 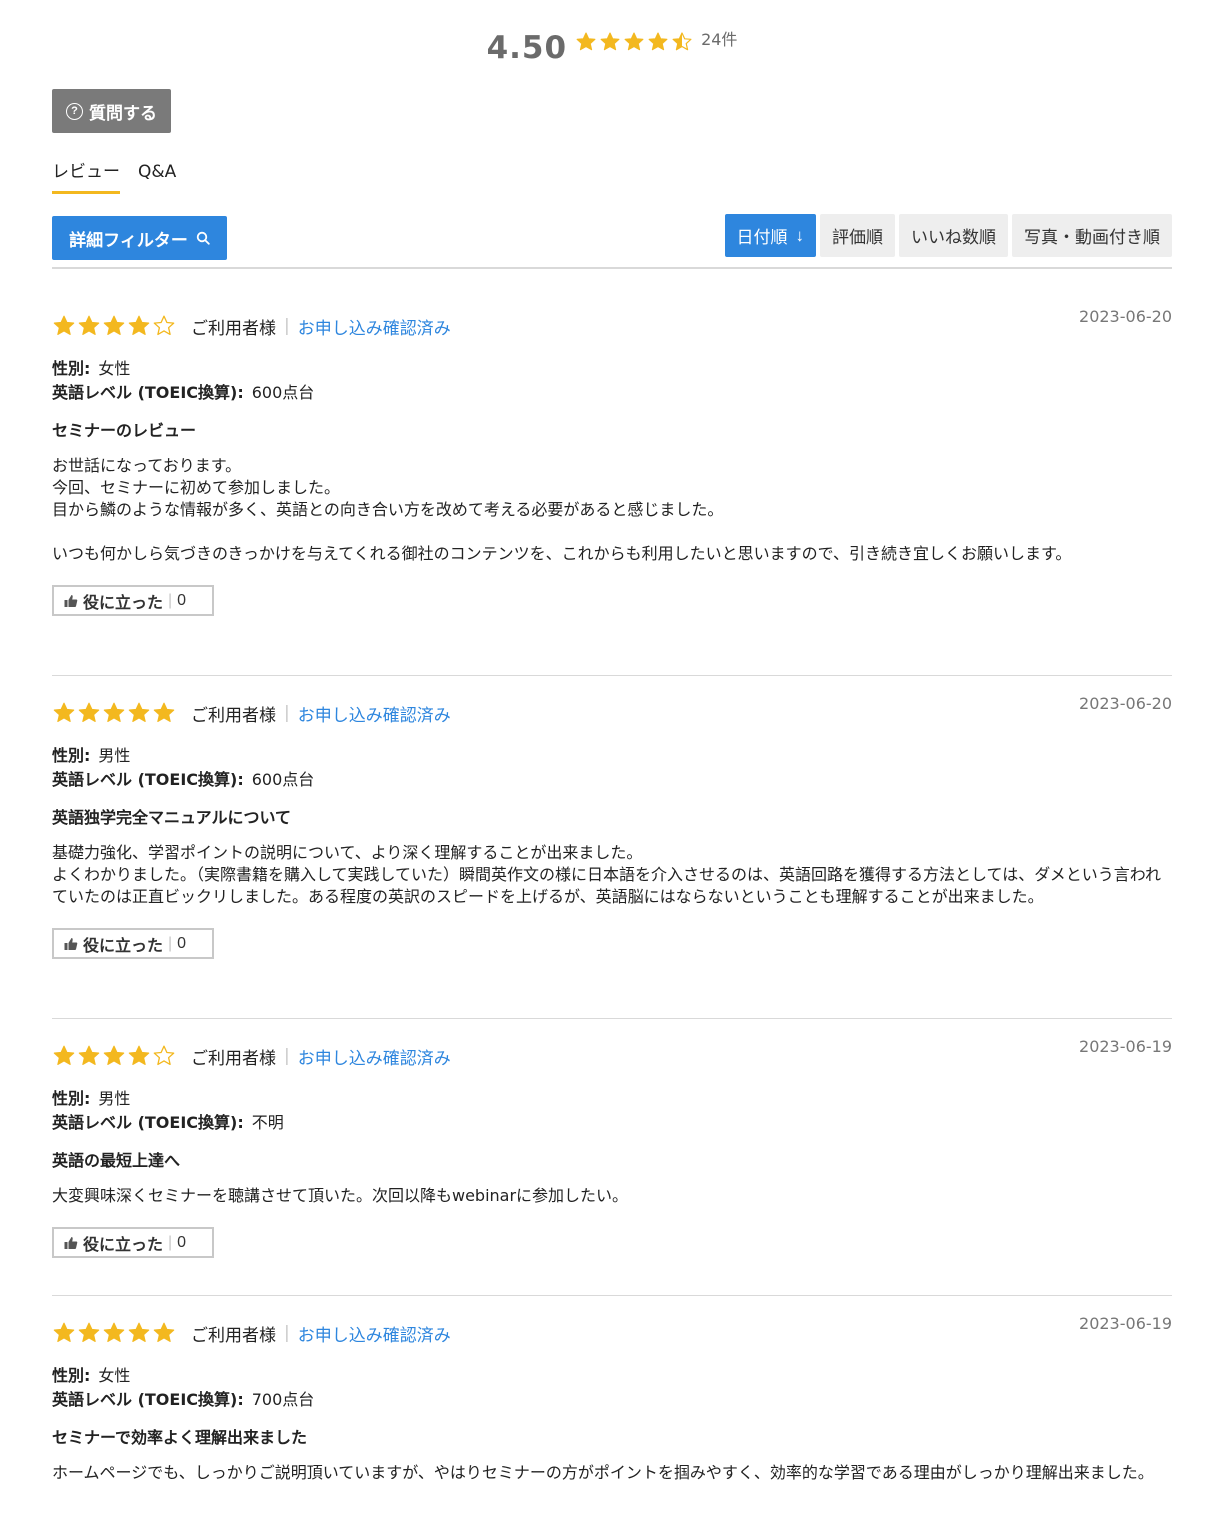 What do you see at coordinates (203, 238) in the screenshot?
I see `search-icon` at bounding box center [203, 238].